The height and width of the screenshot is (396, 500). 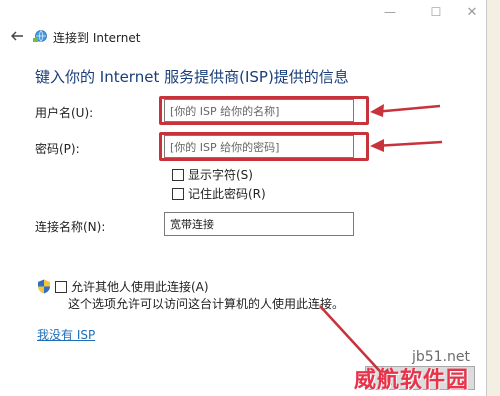 What do you see at coordinates (206, 304) in the screenshot?
I see `allow-others-description: 这个选项允许可以访问这台计算机的人使用此连接。` at bounding box center [206, 304].